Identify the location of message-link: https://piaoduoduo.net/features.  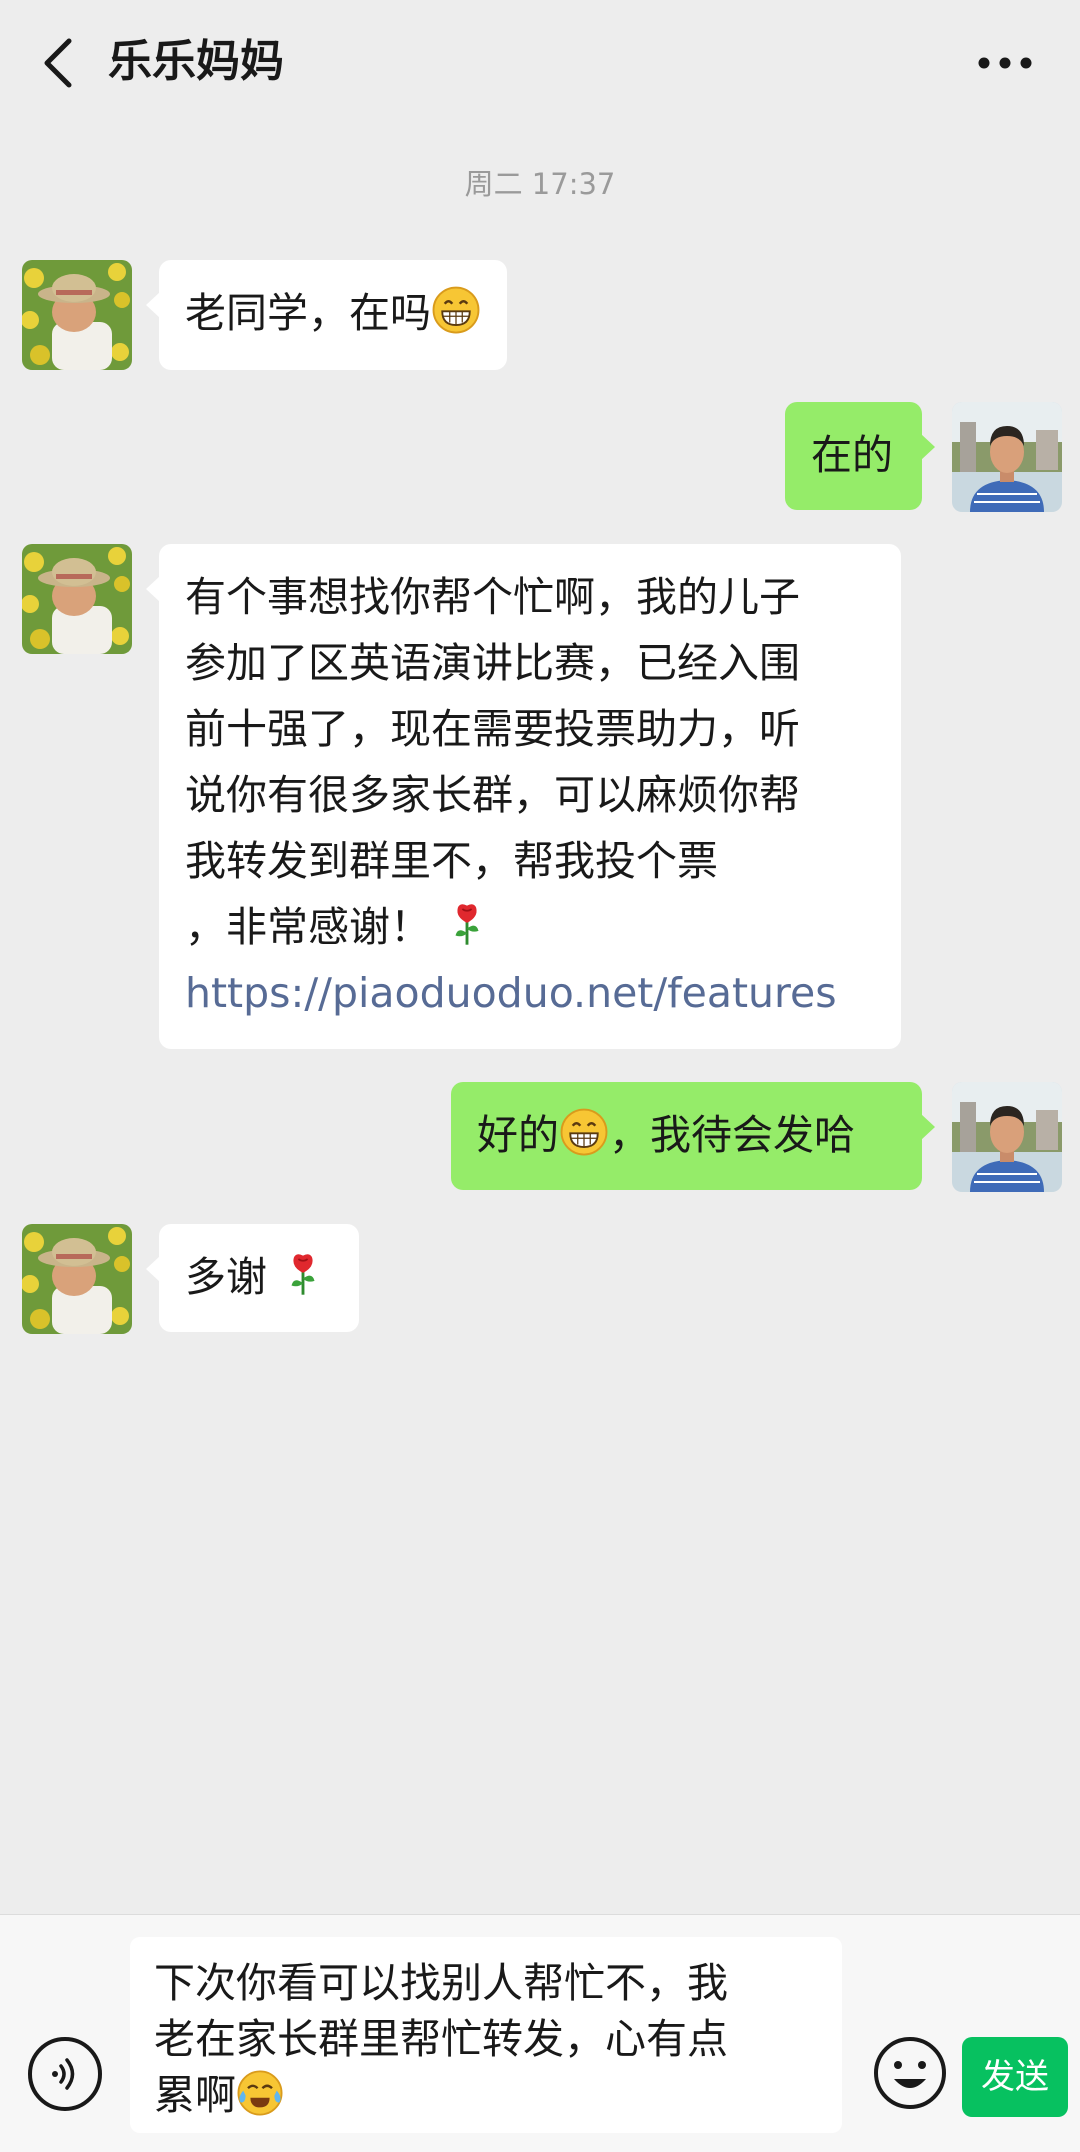
(530, 993).